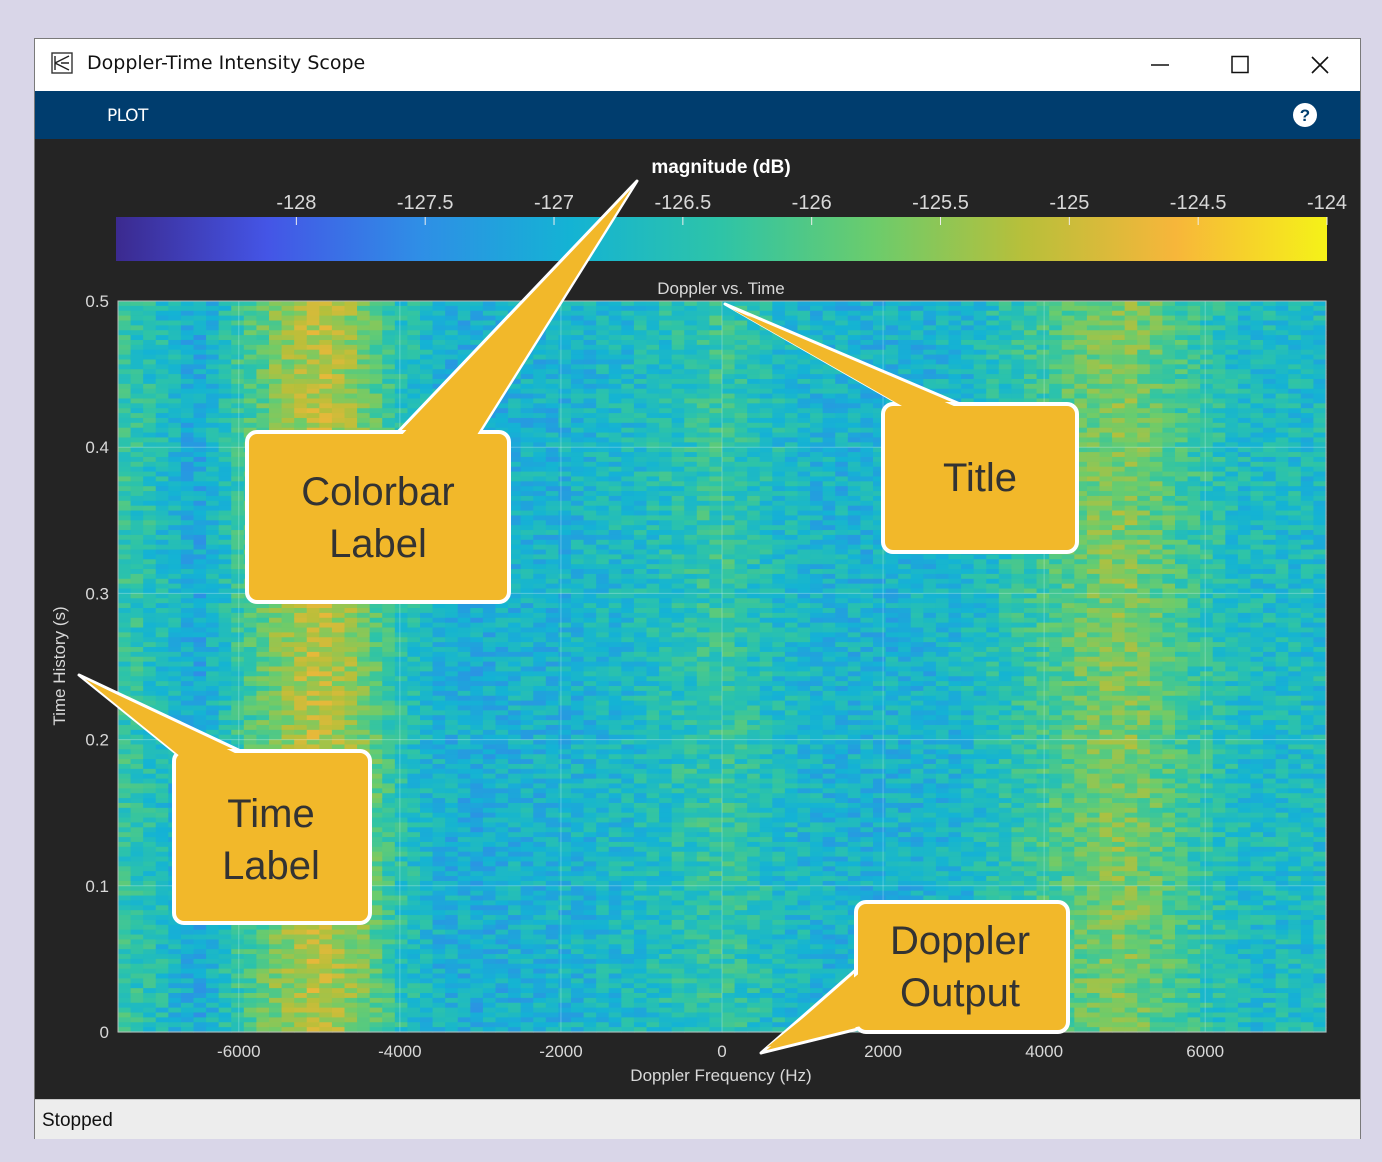 The image size is (1382, 1162). Describe the element at coordinates (1320, 65) in the screenshot. I see `close-button` at that location.